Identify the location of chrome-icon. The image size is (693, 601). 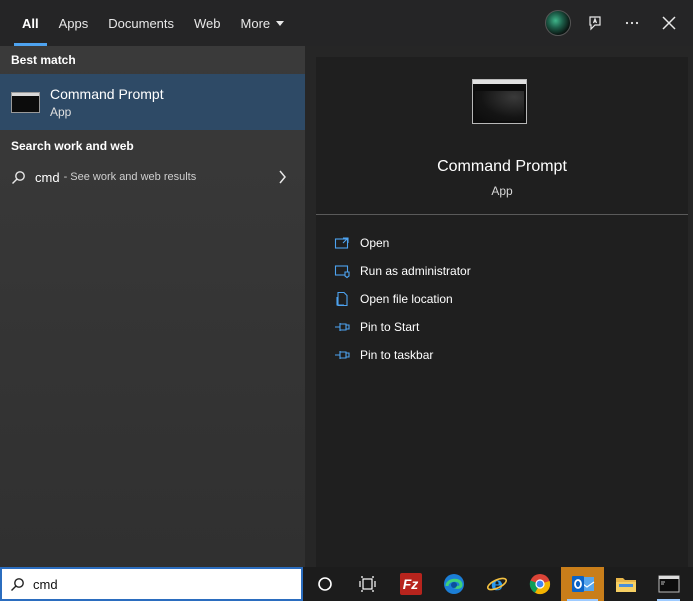
(539, 584).